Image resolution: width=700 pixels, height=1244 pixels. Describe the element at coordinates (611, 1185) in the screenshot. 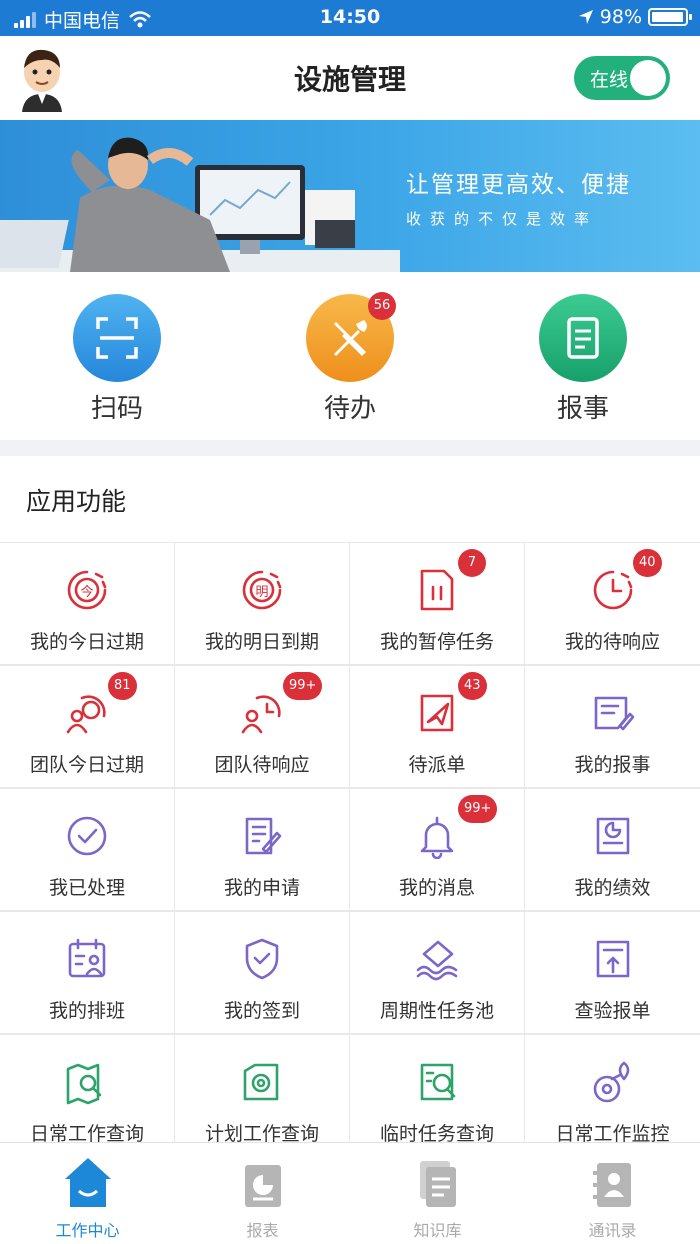

I see `contacts-icon` at that location.